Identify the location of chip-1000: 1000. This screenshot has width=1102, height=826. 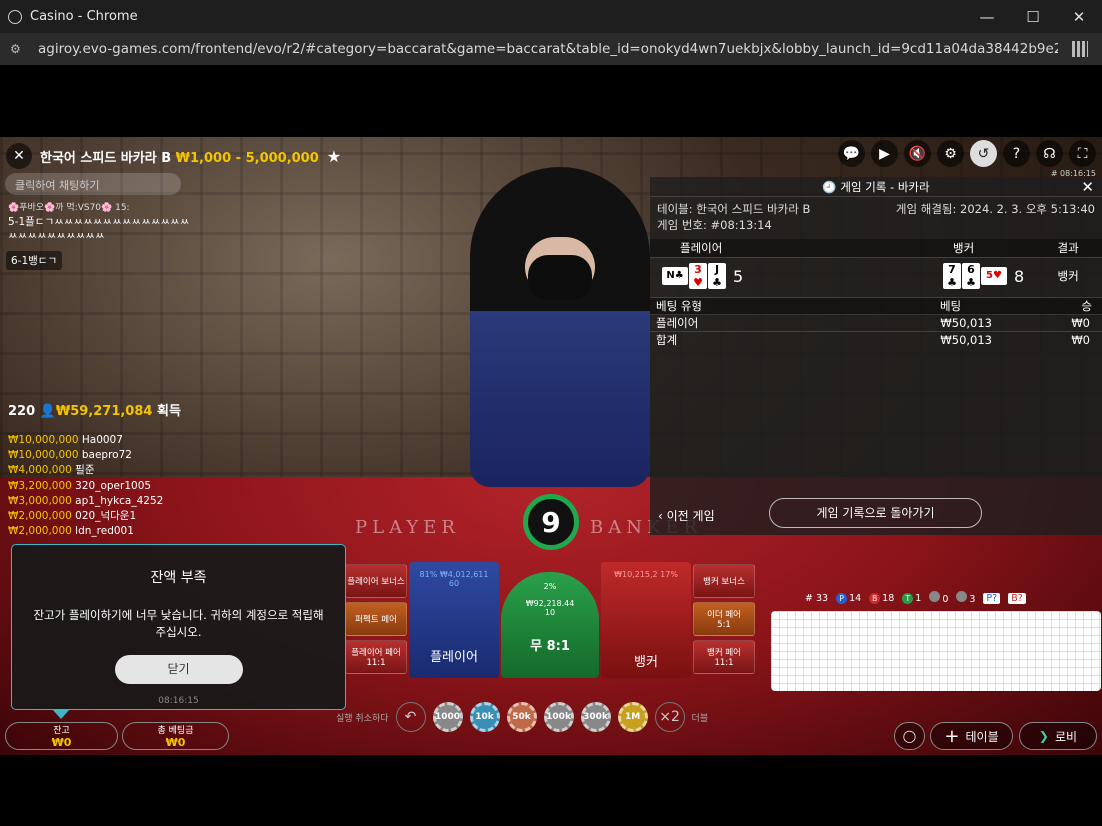
(447, 717).